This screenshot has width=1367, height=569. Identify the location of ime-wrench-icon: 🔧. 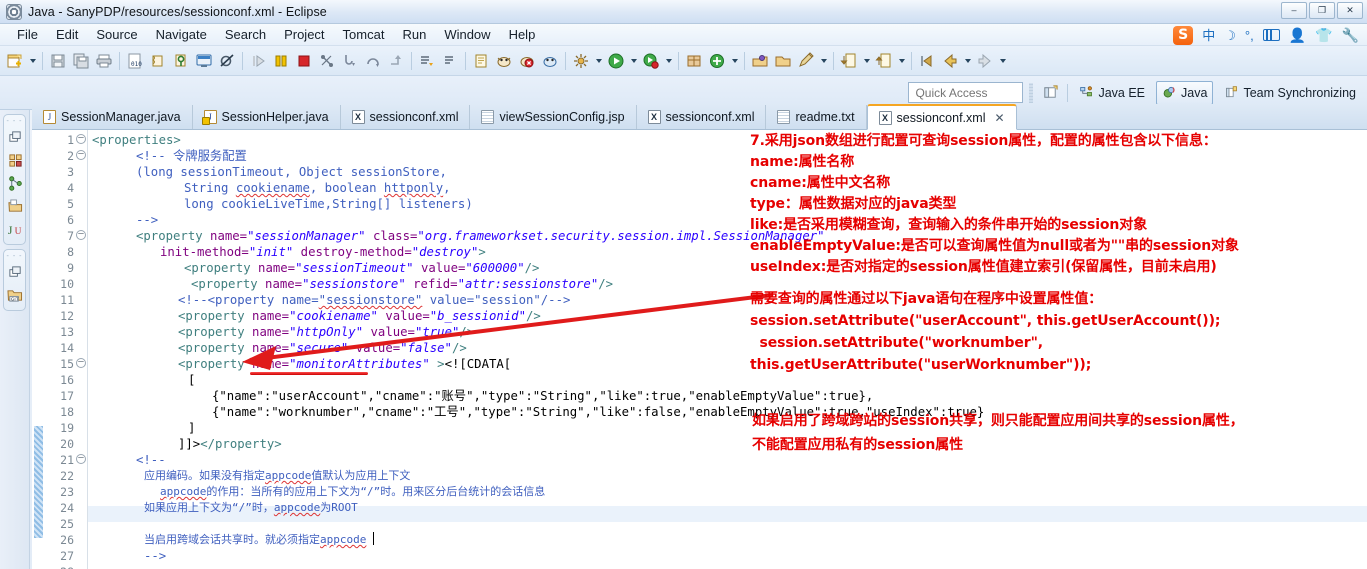
(1350, 35).